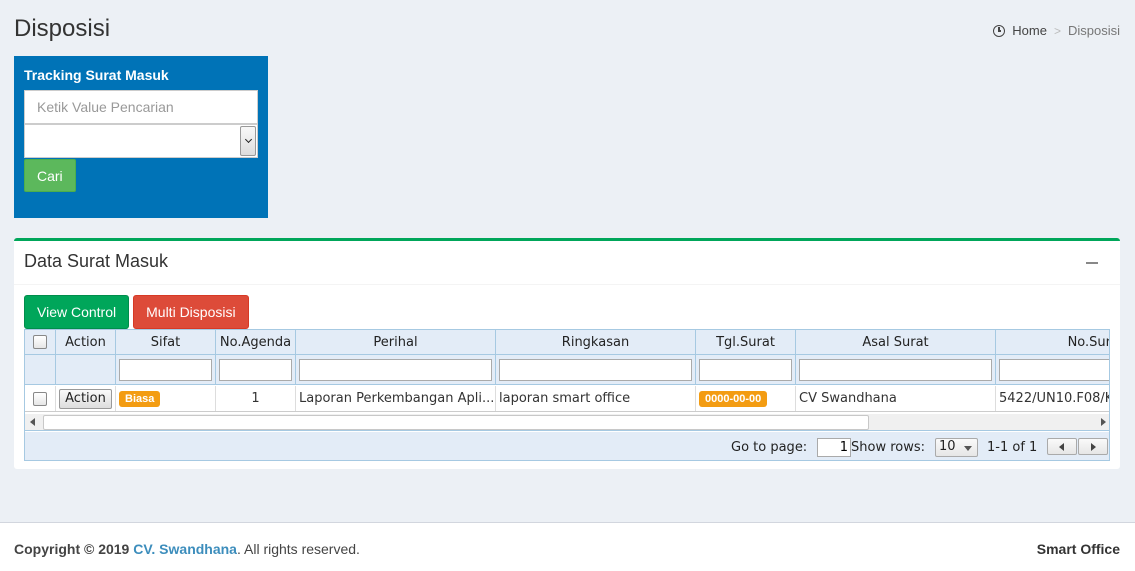  Describe the element at coordinates (96, 75) in the screenshot. I see `tracking-title: Tracking Surat Masuk` at that location.